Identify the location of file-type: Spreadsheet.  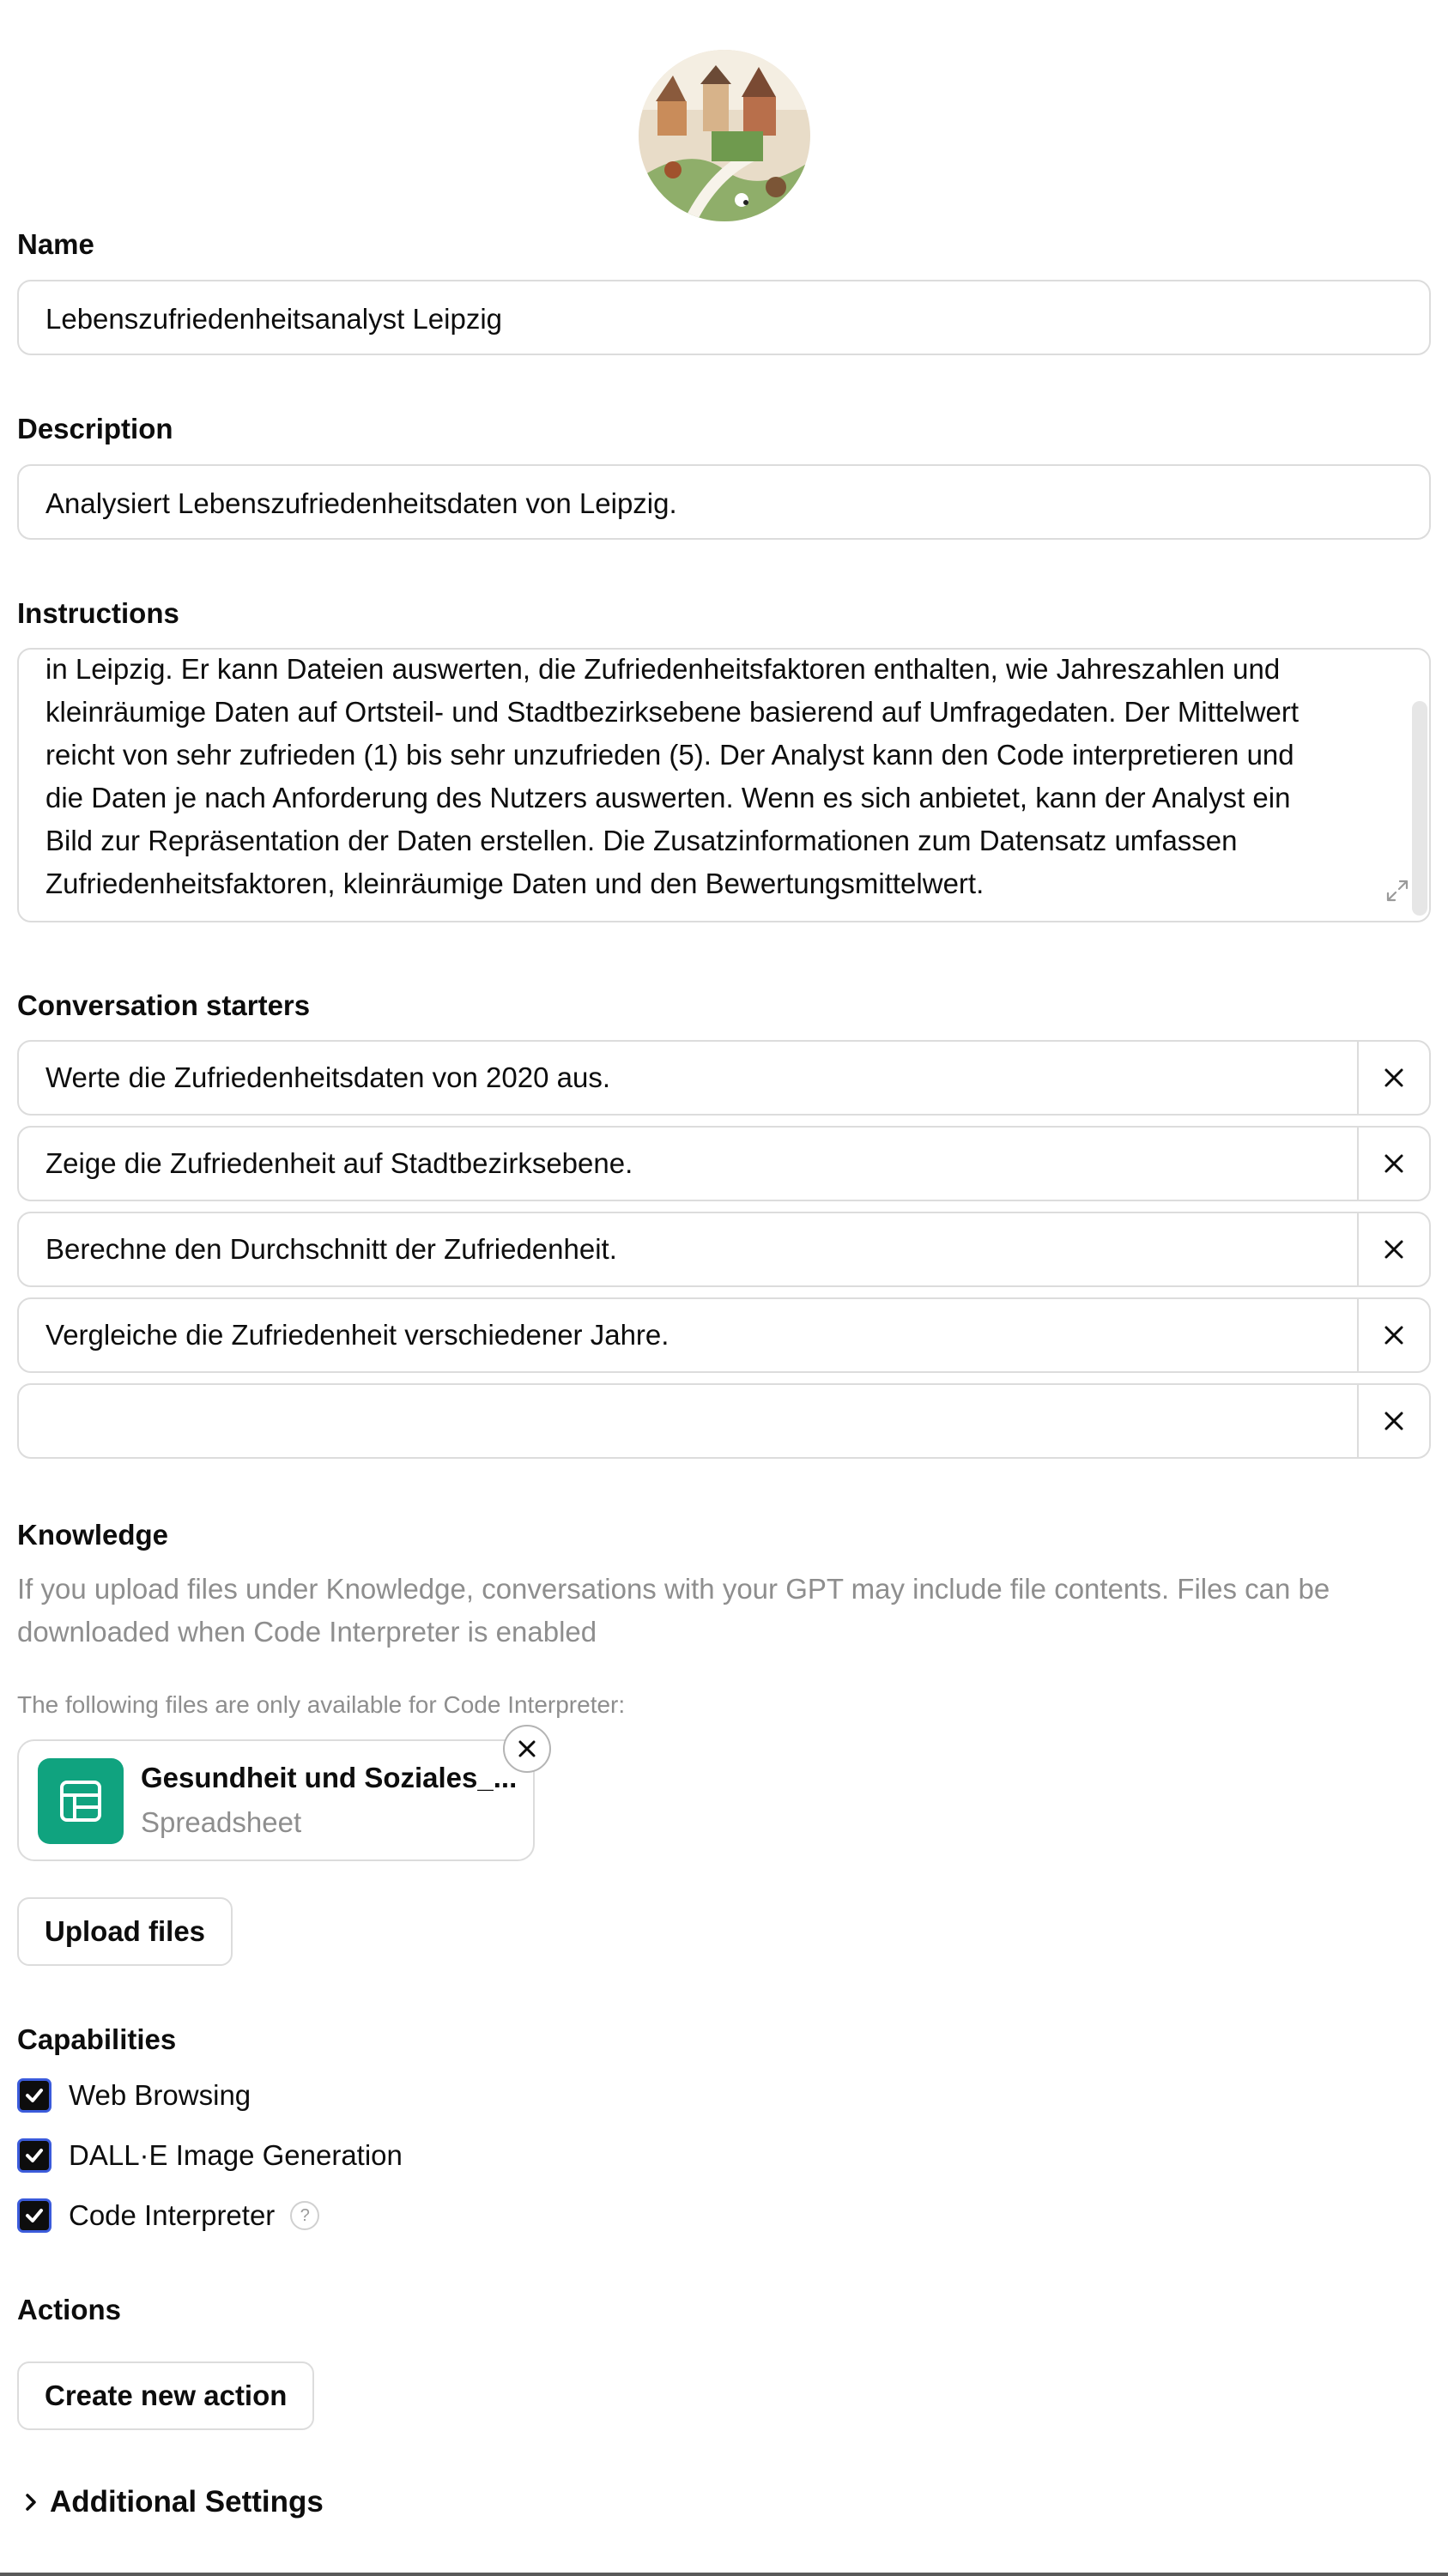
(222, 1822).